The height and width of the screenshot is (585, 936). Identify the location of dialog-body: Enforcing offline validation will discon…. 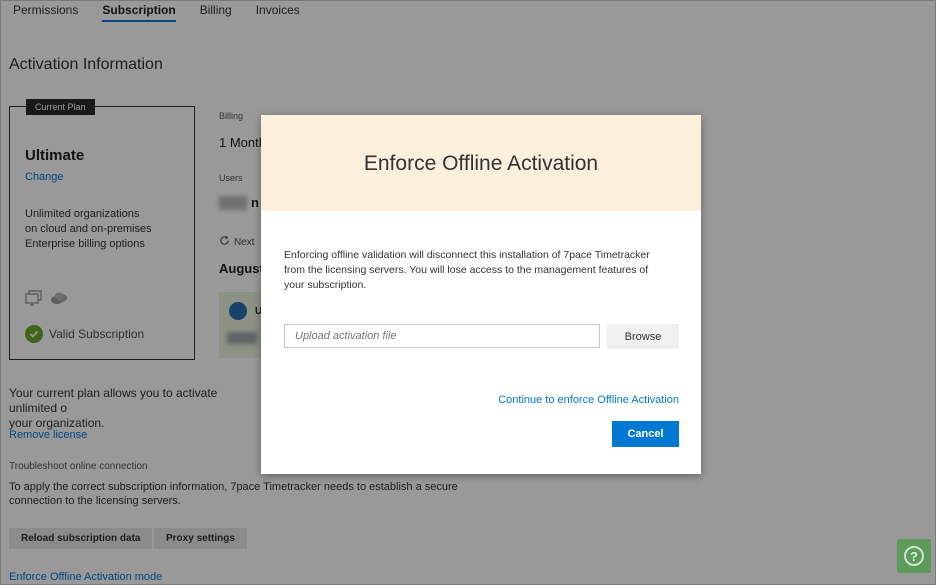
(481, 270).